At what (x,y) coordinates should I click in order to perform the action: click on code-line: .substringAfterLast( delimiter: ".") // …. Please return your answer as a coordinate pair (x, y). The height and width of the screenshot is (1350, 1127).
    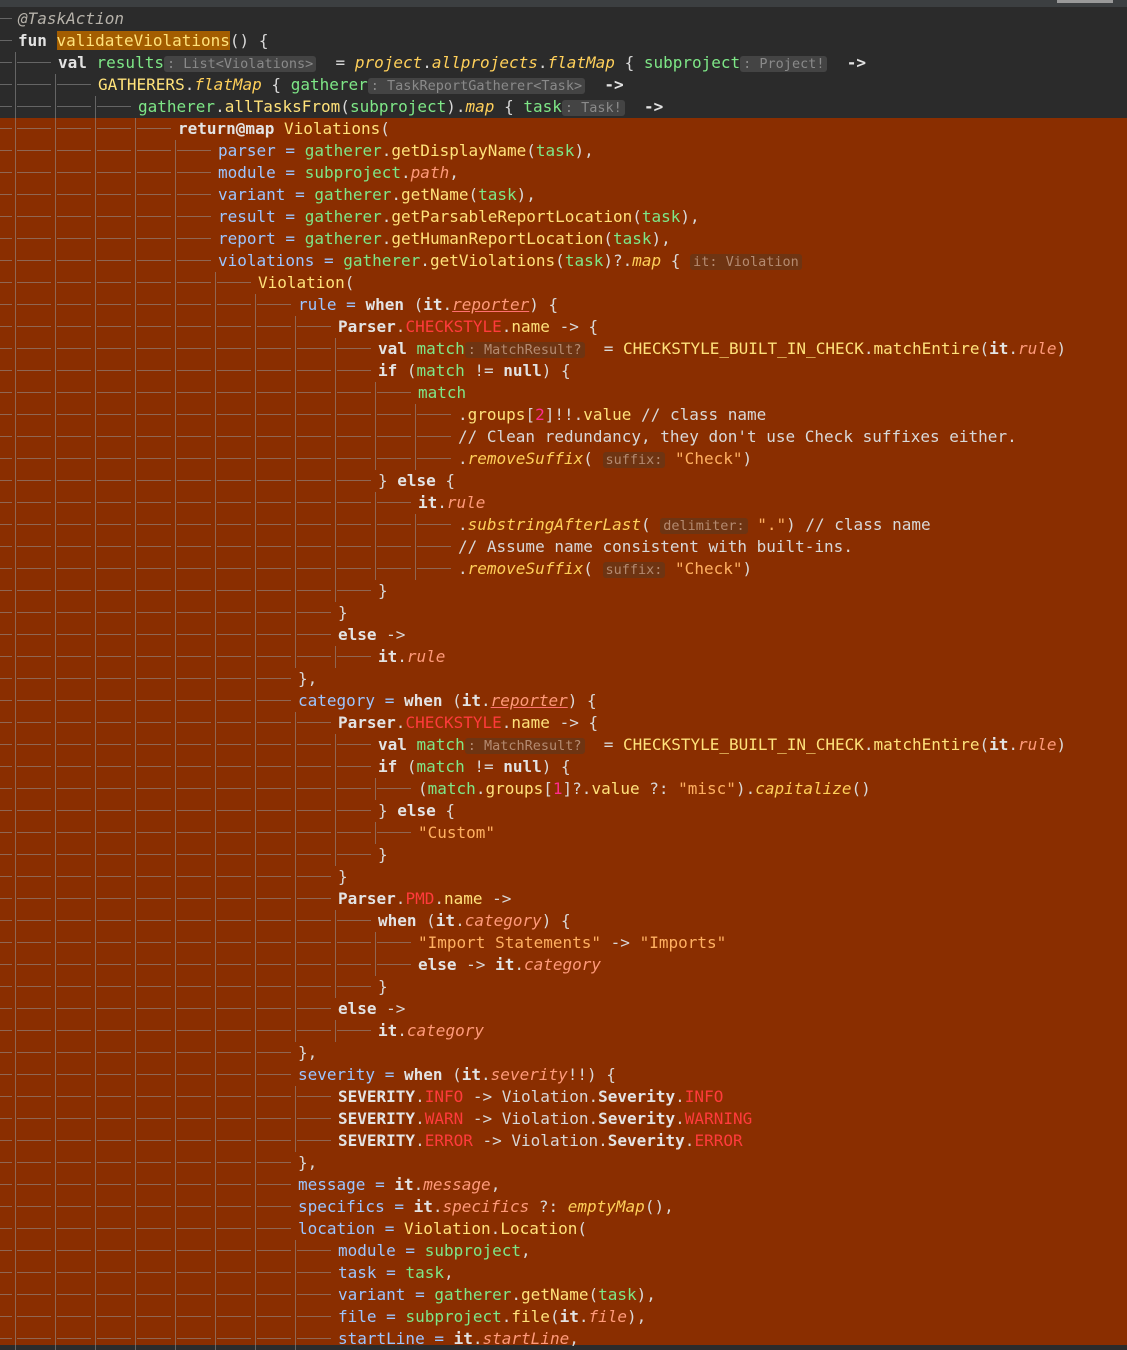
    Looking at the image, I should click on (563, 525).